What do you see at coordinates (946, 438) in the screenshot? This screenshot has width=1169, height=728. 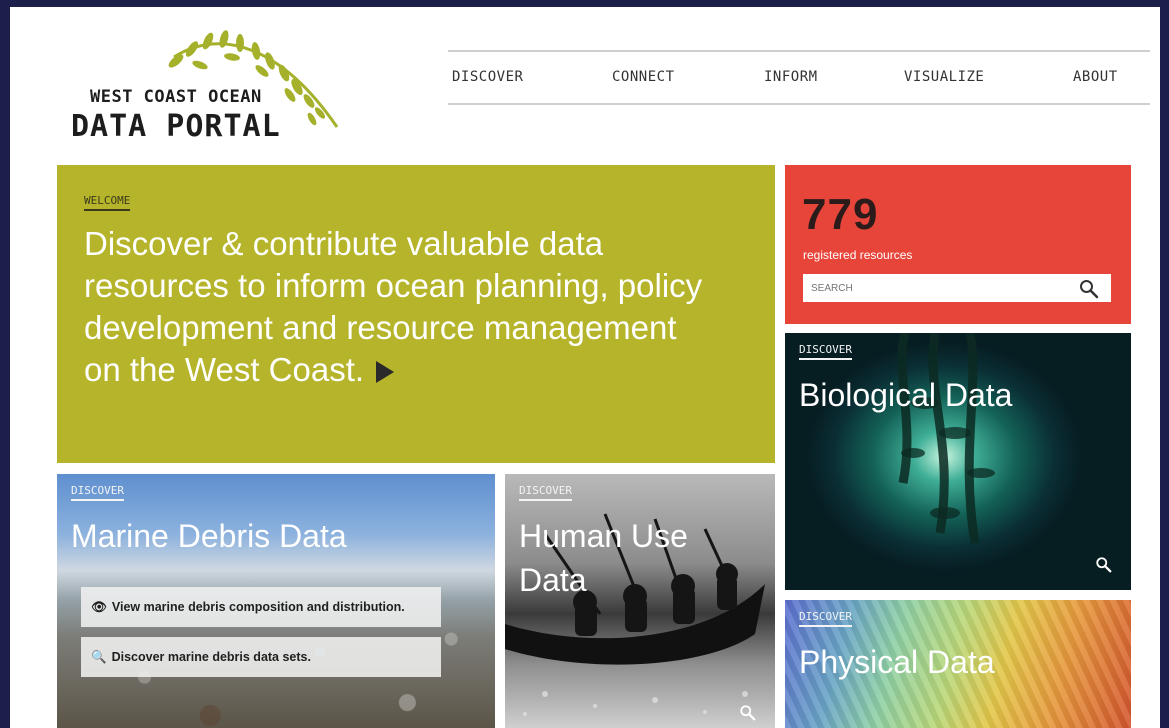 I see `kelp-image` at bounding box center [946, 438].